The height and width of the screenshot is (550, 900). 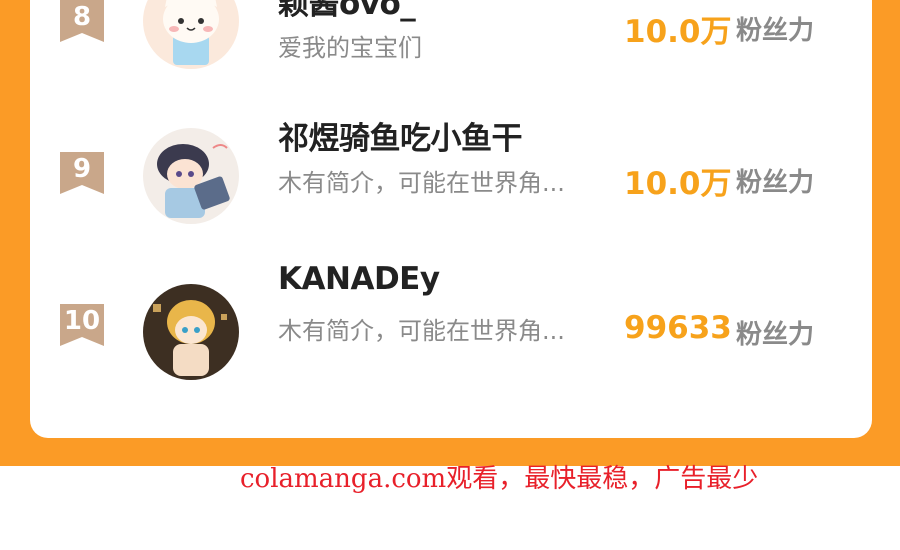 I want to click on user-description: 爱我的宝宝们, so click(x=350, y=48).